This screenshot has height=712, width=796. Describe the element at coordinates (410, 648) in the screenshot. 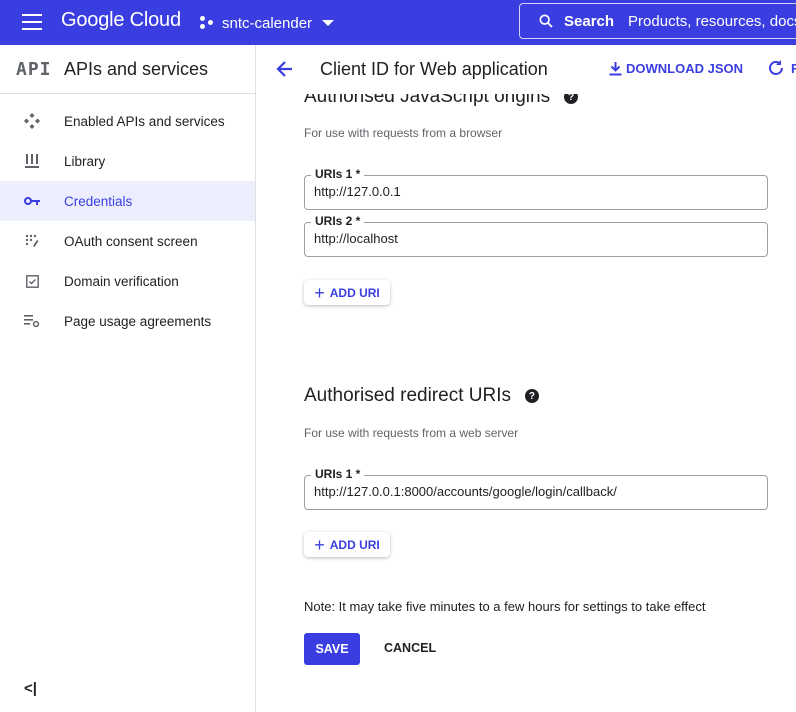

I see `cancel-button: CANCEL` at that location.